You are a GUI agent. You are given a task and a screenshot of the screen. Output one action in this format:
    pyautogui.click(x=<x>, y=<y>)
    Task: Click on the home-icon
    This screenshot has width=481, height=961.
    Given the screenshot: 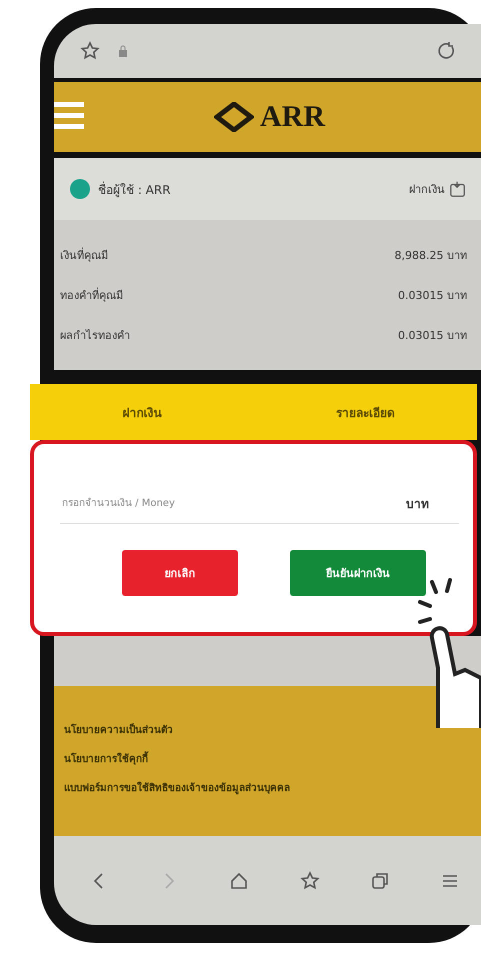 What is the action you would take?
    pyautogui.click(x=239, y=880)
    